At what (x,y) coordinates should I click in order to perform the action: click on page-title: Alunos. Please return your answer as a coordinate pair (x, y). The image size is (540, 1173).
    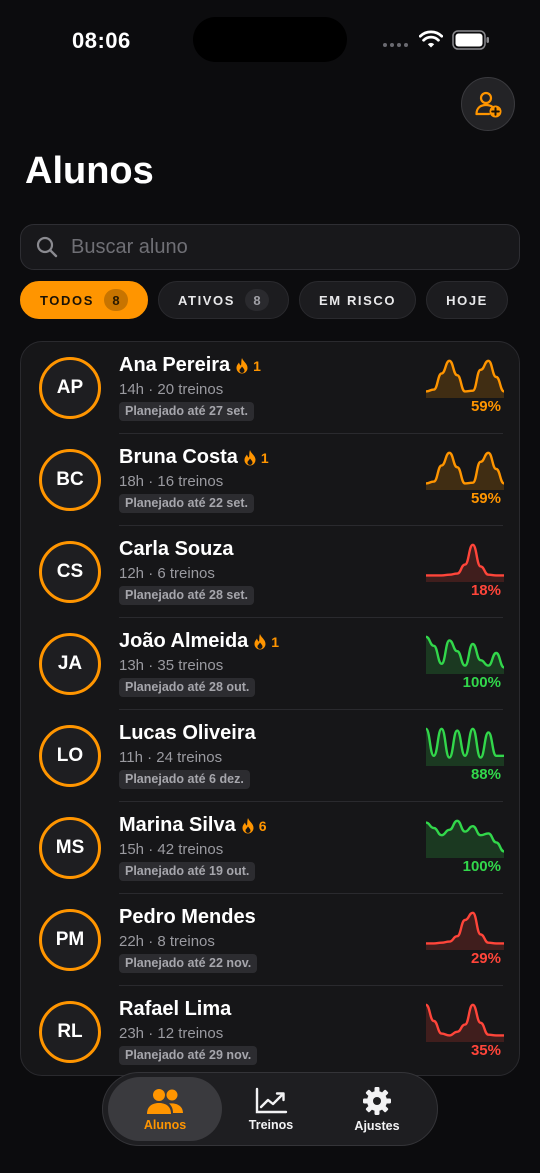
    Looking at the image, I should click on (89, 171).